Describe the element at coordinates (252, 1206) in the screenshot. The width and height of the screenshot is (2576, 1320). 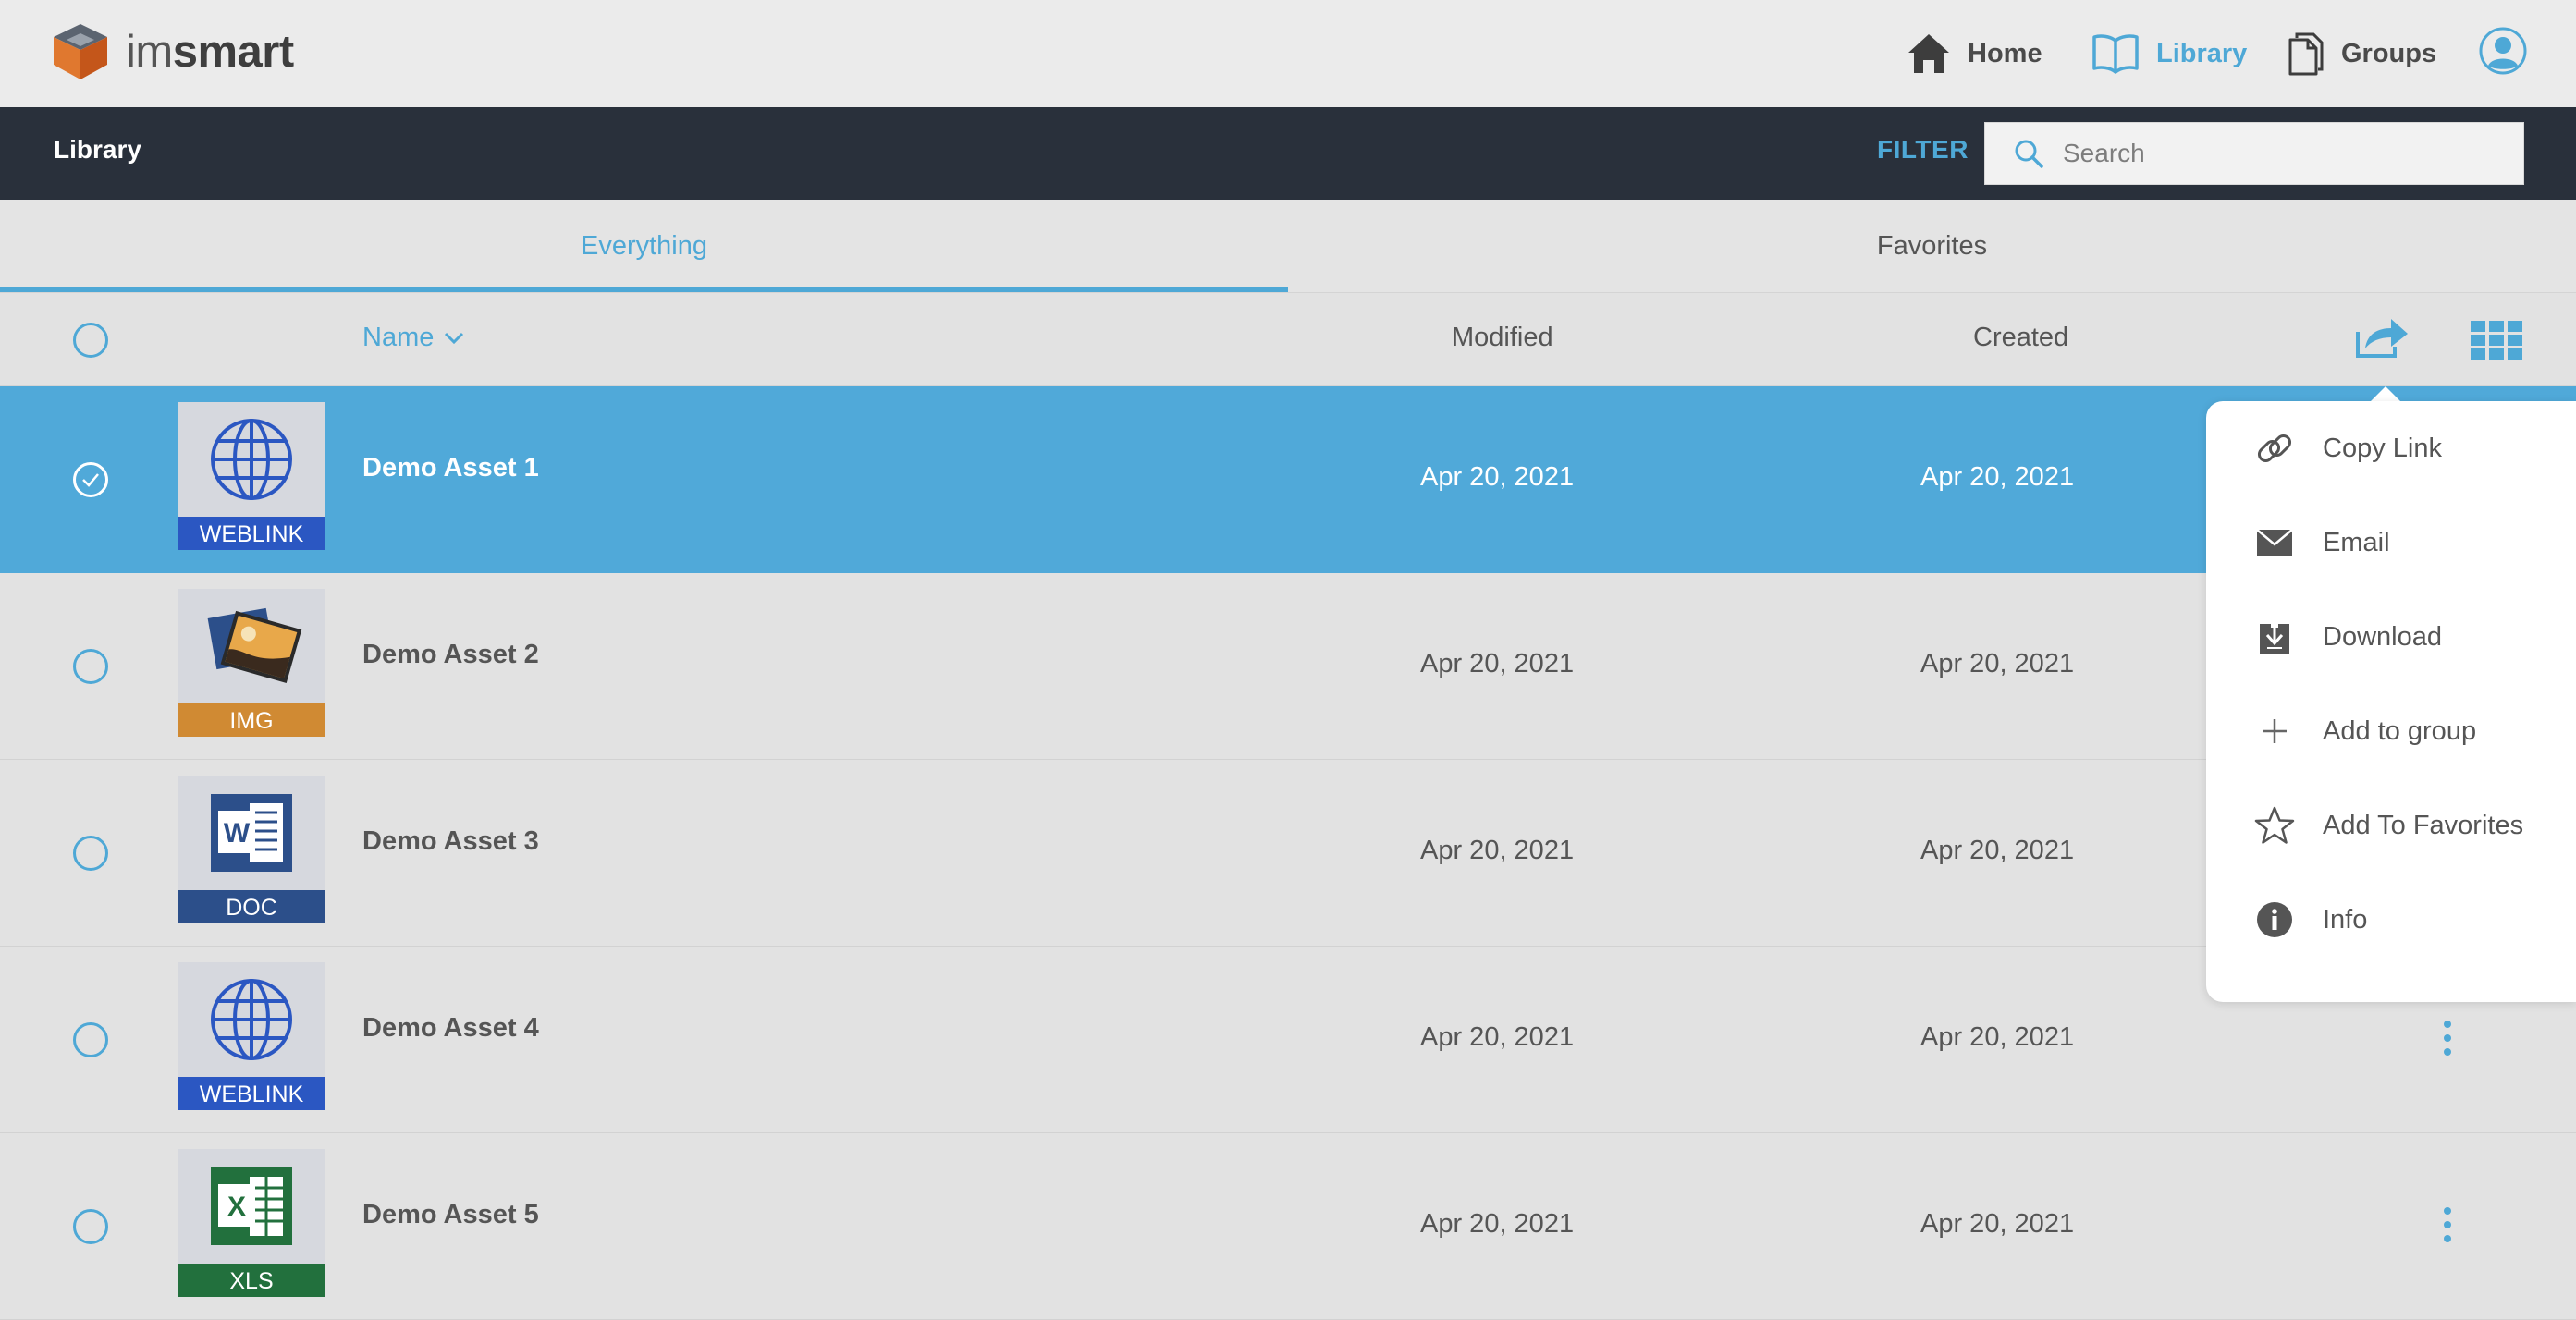
I see `excel-spreadsheet-icon: X` at that location.